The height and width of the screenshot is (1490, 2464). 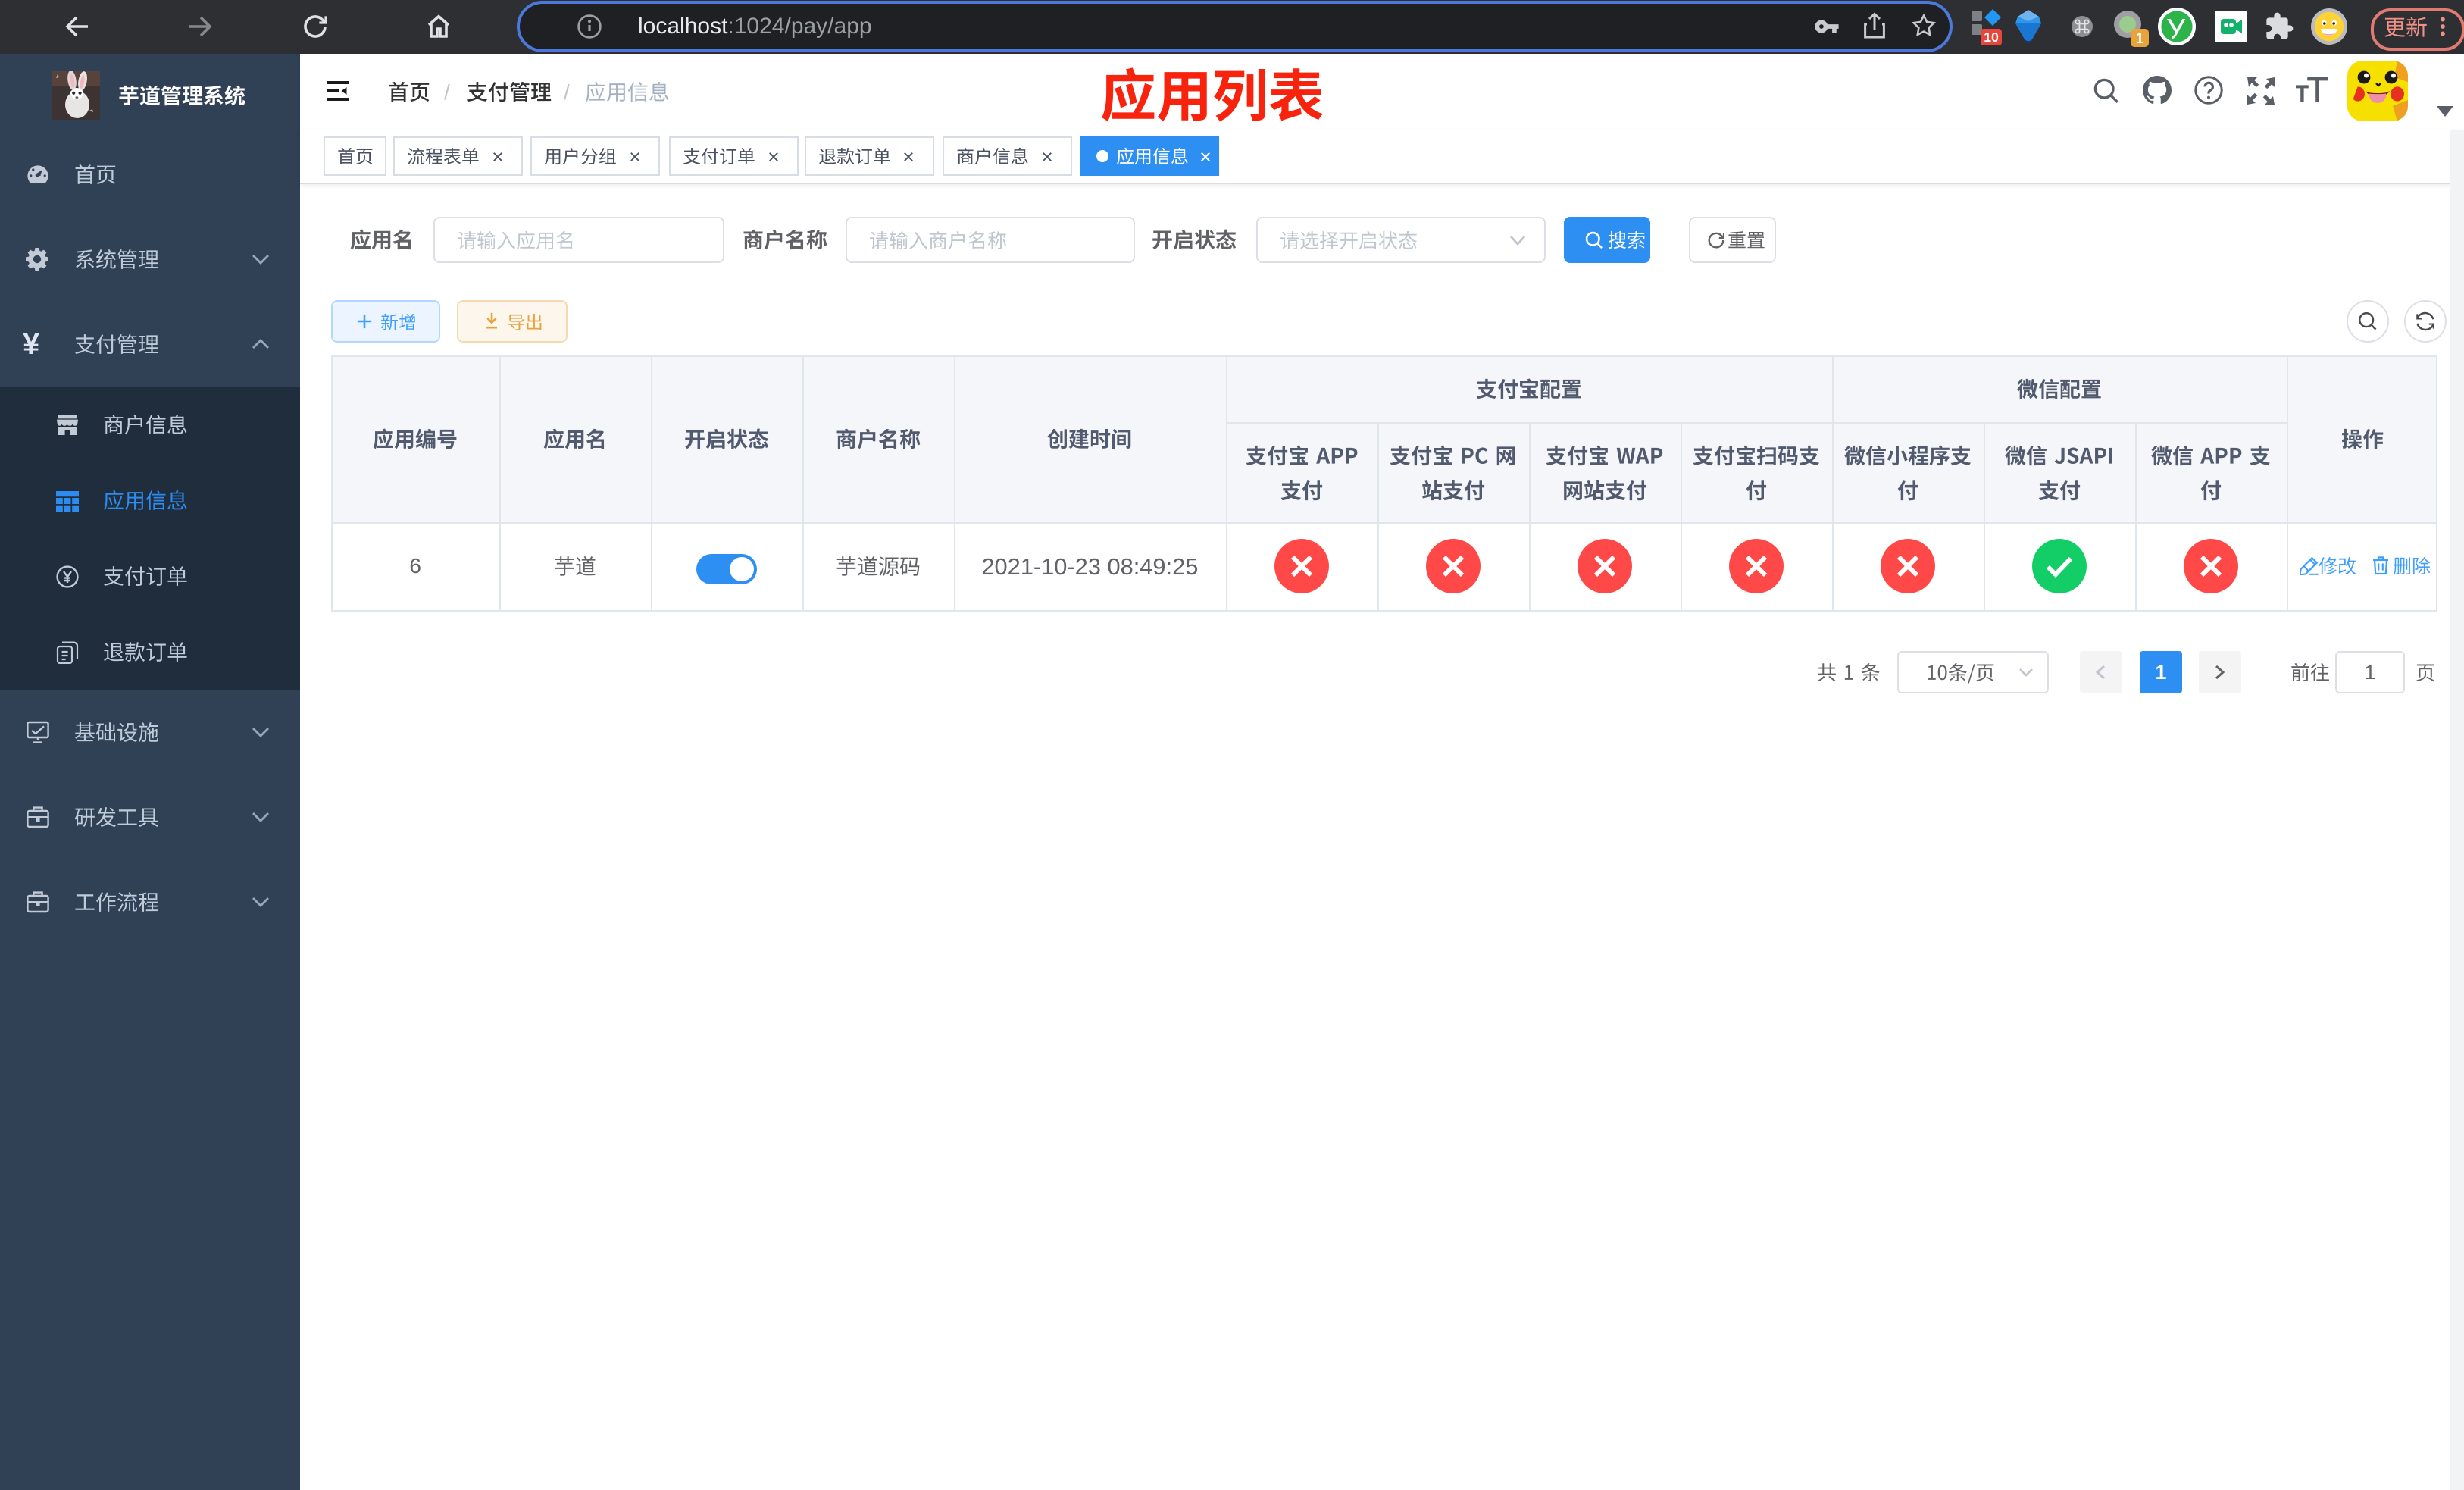 I want to click on svg-text: 10, so click(x=1991, y=37).